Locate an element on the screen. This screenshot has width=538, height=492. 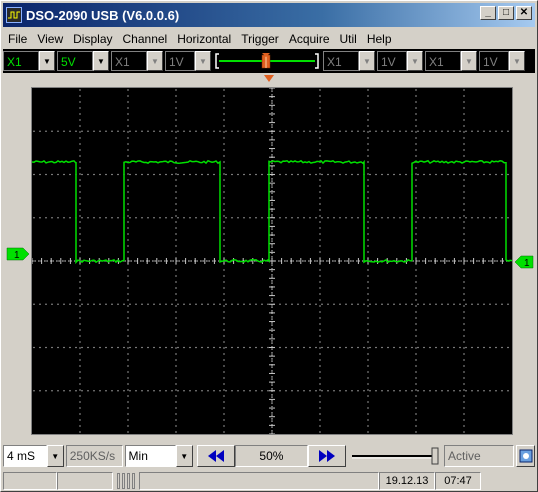
ch1-volts-value: 5V is located at coordinates (75, 61).